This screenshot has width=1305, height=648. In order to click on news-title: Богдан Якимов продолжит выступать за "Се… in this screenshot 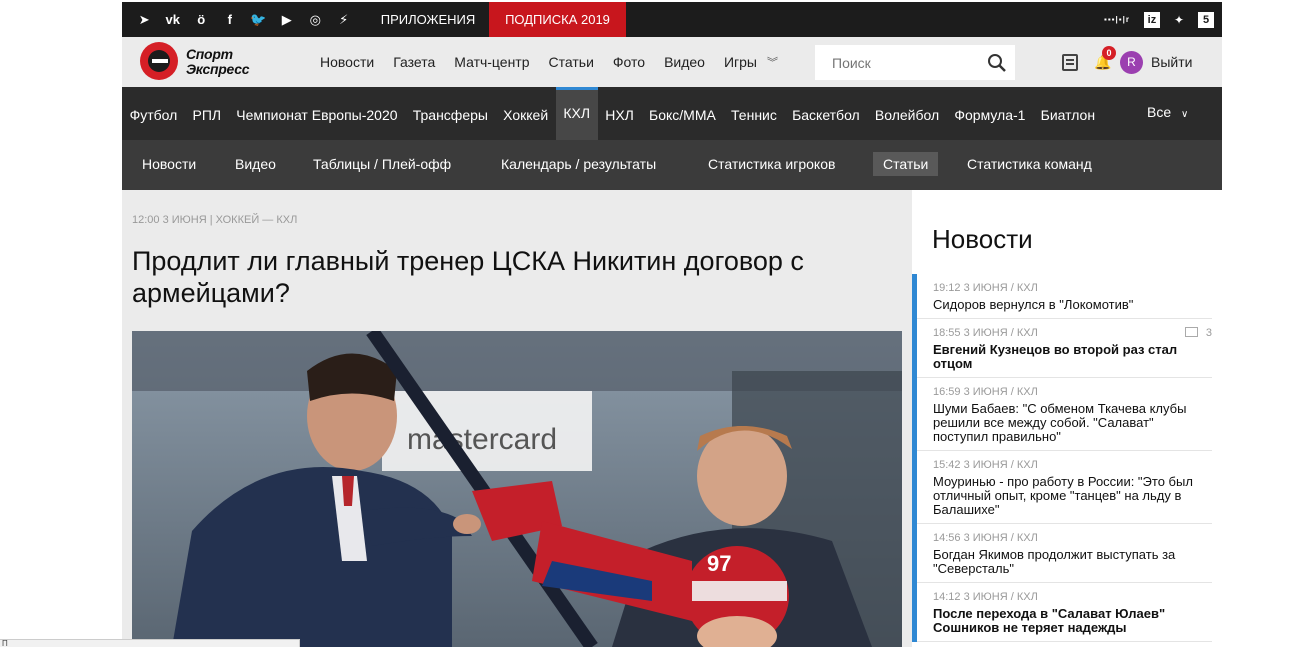, I will do `click(1068, 562)`.